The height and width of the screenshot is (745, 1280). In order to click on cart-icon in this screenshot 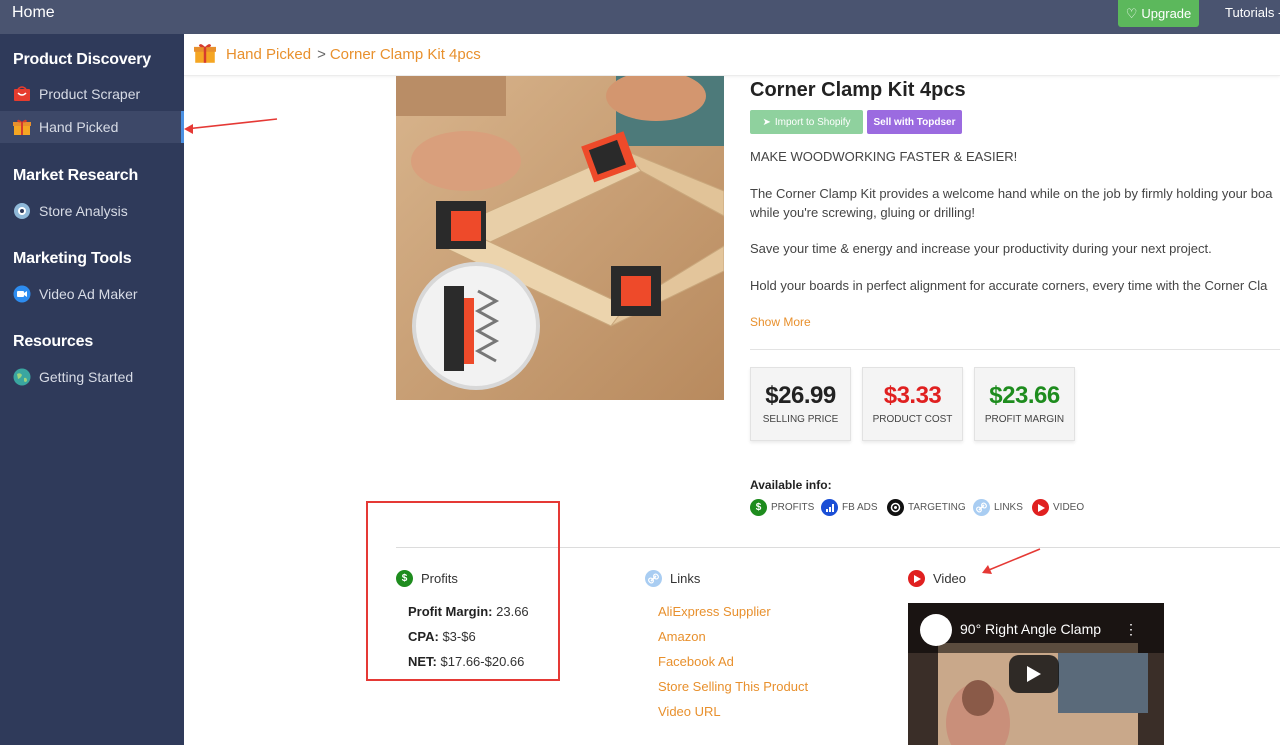, I will do `click(22, 94)`.